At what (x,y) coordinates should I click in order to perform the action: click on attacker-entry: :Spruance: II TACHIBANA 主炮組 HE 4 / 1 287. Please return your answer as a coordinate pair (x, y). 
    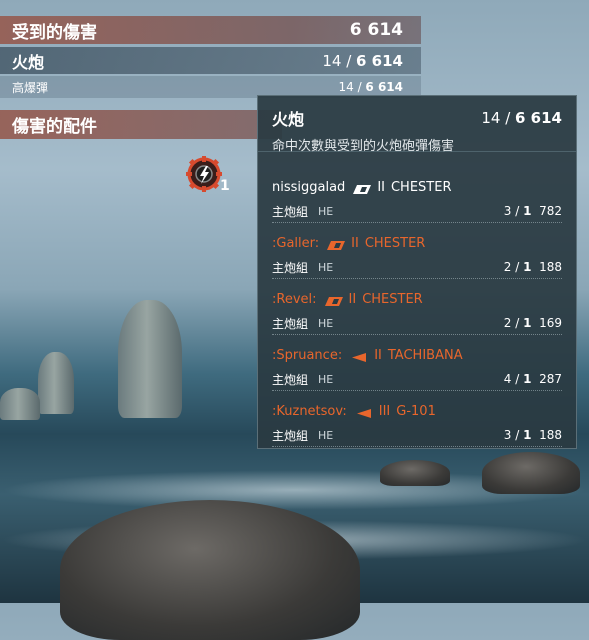
    Looking at the image, I should click on (417, 368).